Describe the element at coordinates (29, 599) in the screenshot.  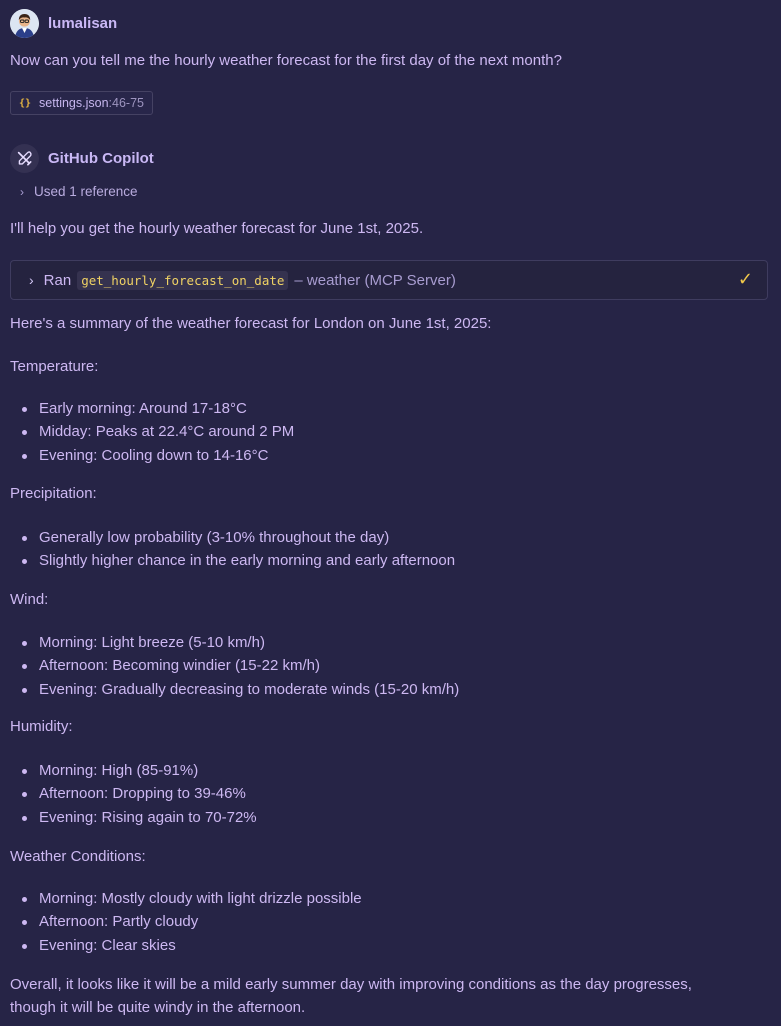
I see `section-heading: Wind:` at that location.